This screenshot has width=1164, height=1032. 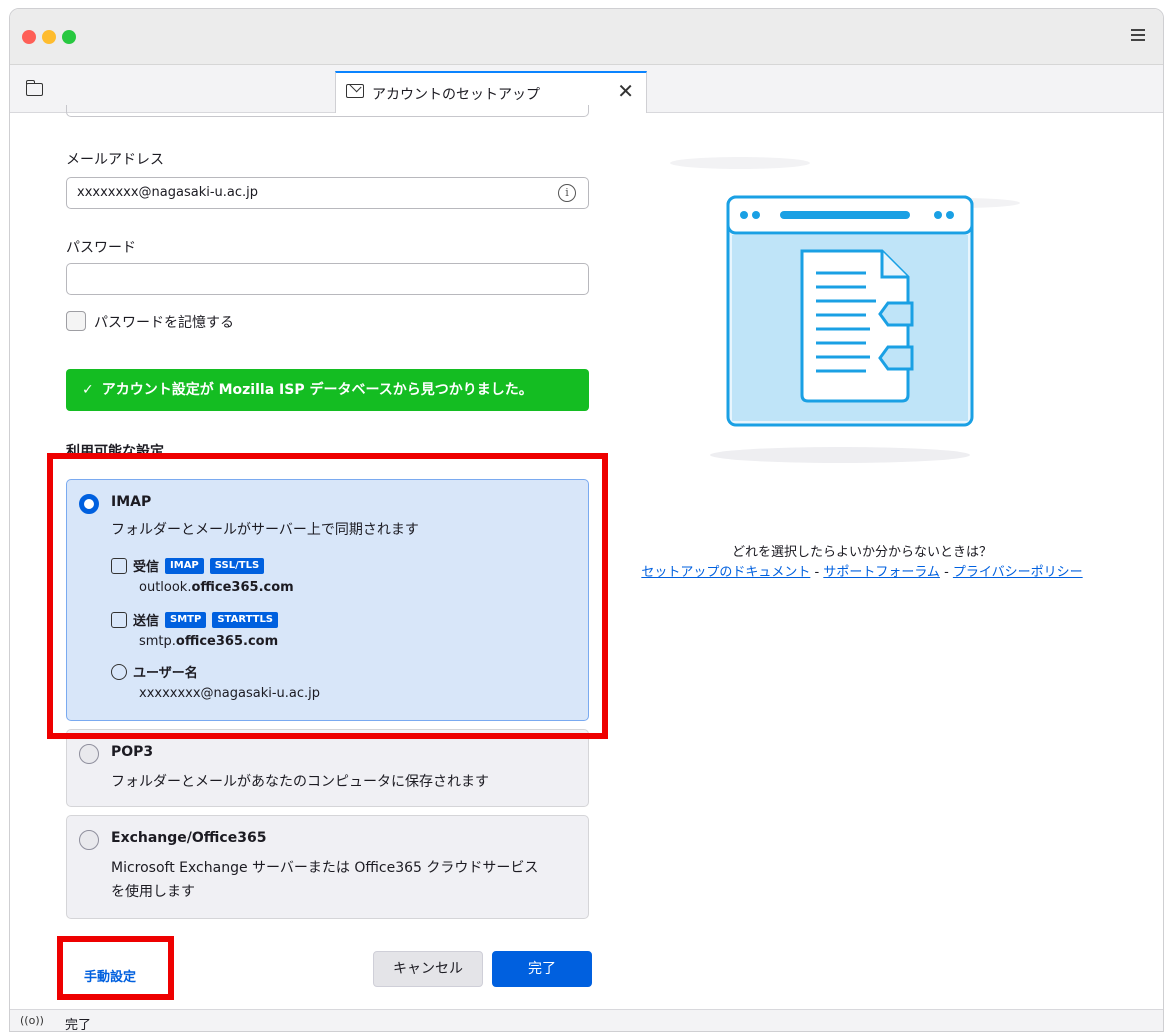 I want to click on manual-config-button: 手動設定, so click(x=110, y=975).